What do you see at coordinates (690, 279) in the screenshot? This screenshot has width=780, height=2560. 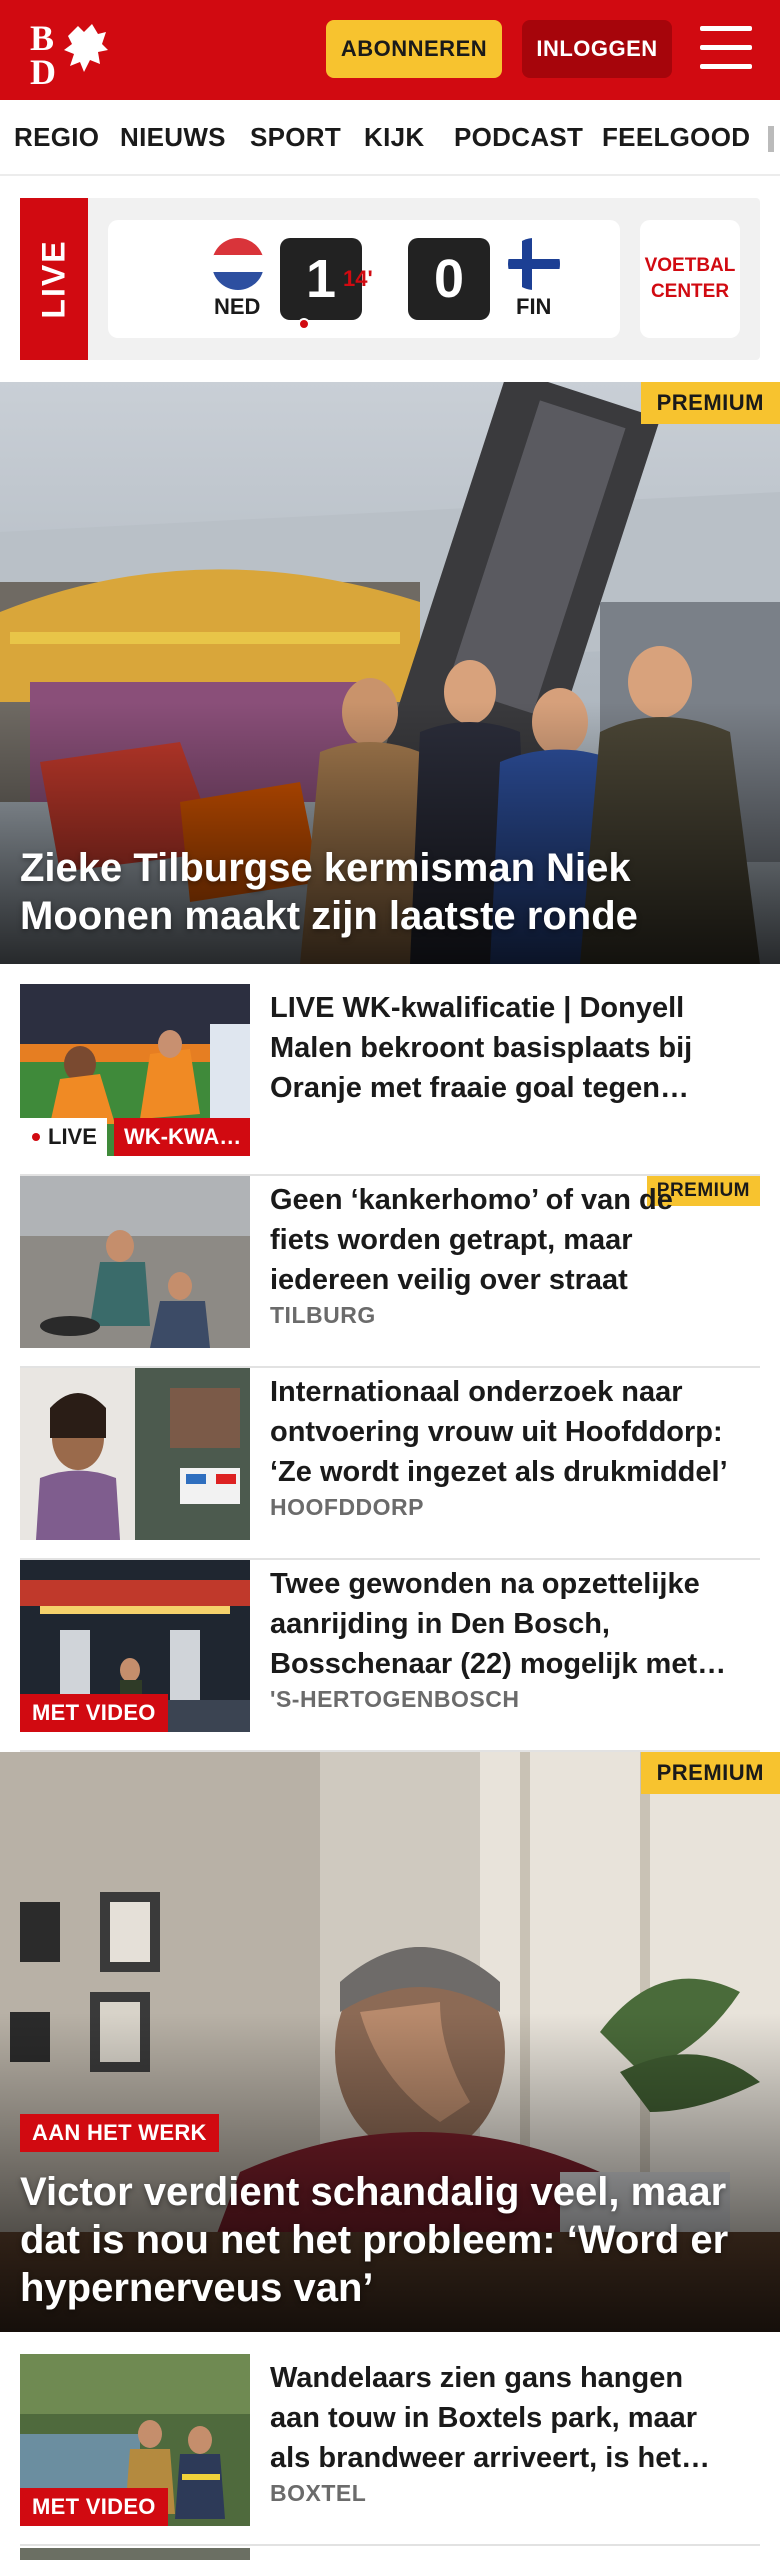 I see `voetbal-center-link: VOETBAL CENTER` at bounding box center [690, 279].